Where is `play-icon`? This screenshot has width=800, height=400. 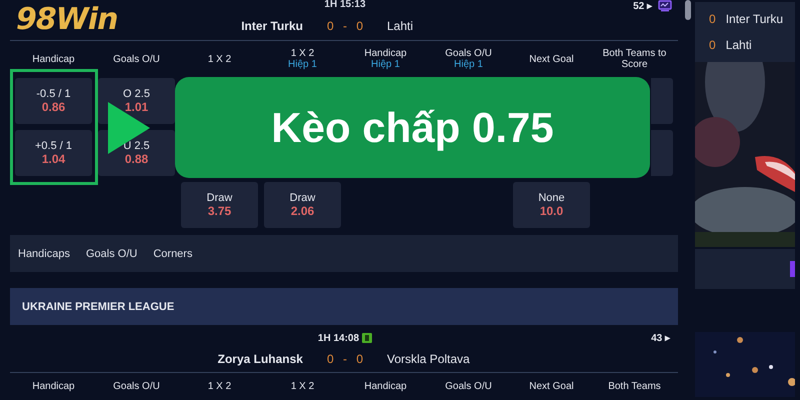
play-icon is located at coordinates (129, 128).